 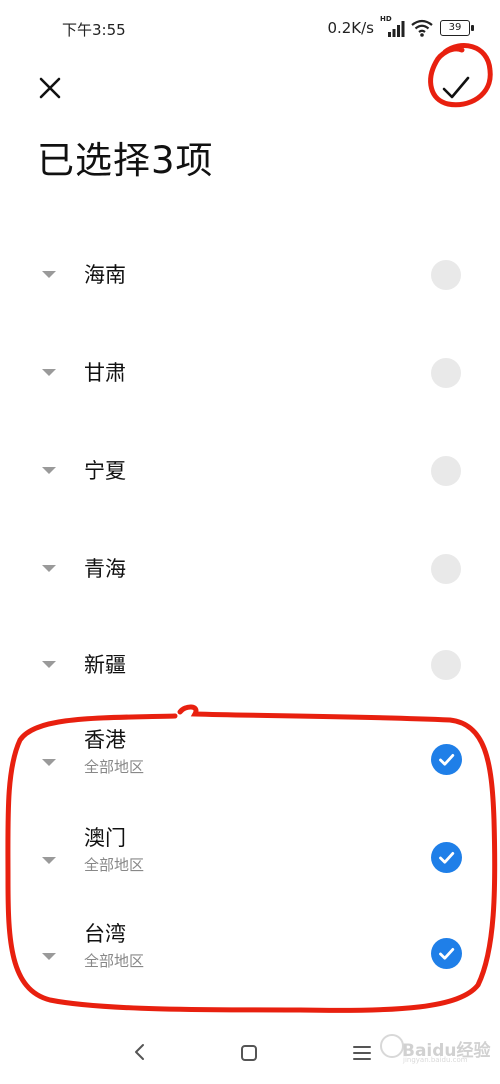 What do you see at coordinates (125, 160) in the screenshot?
I see `page-title: 已选择3项` at bounding box center [125, 160].